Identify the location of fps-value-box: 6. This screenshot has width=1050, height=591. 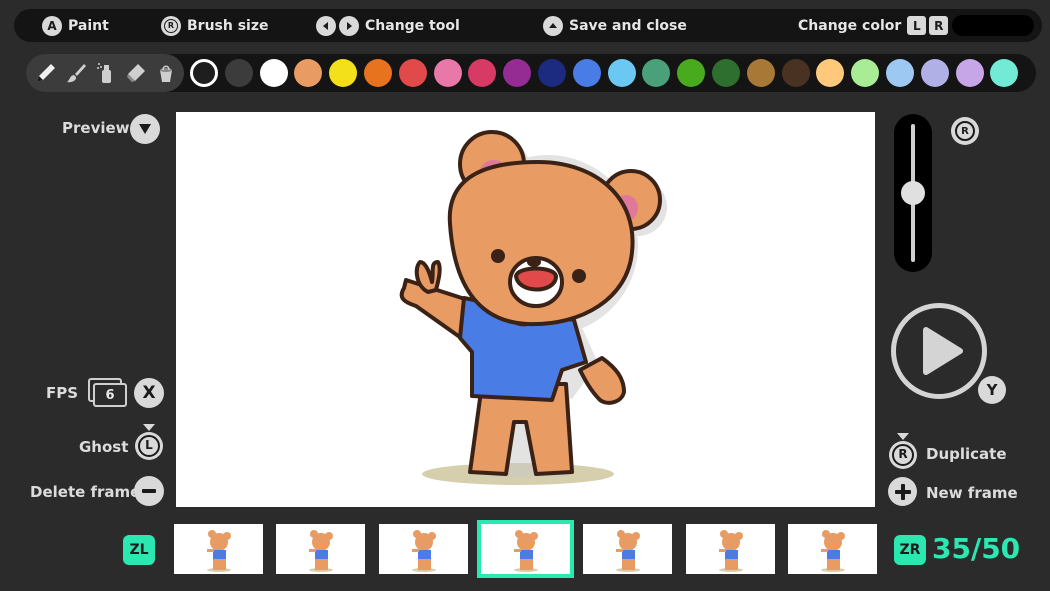
(108, 393).